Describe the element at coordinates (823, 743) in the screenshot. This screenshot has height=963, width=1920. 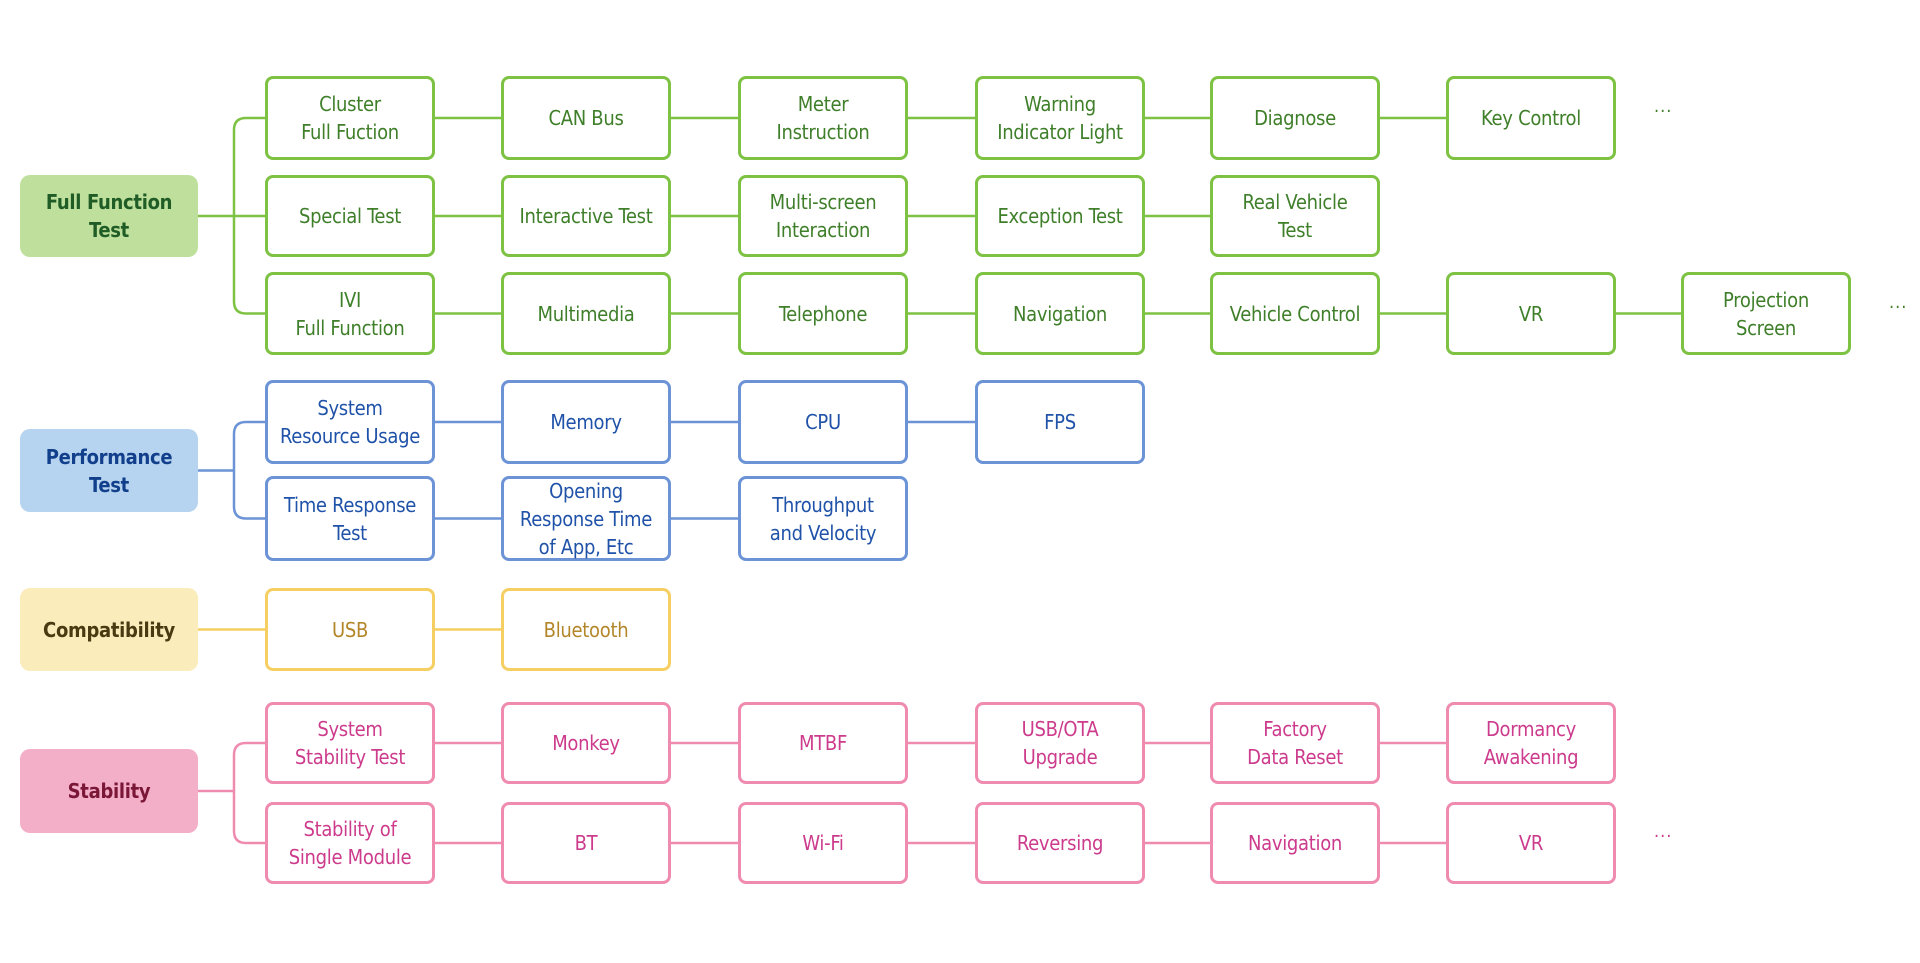
I see `test-item: MTBF` at that location.